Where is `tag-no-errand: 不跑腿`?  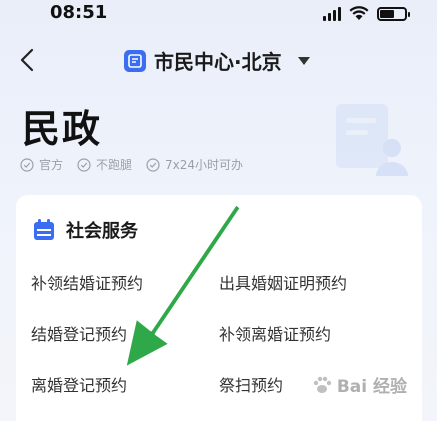 tag-no-errand: 不跑腿 is located at coordinates (104, 164).